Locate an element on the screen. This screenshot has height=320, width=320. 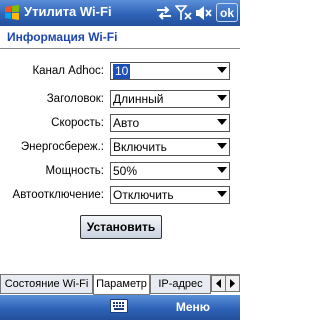
power-level-select: 50% is located at coordinates (170, 171).